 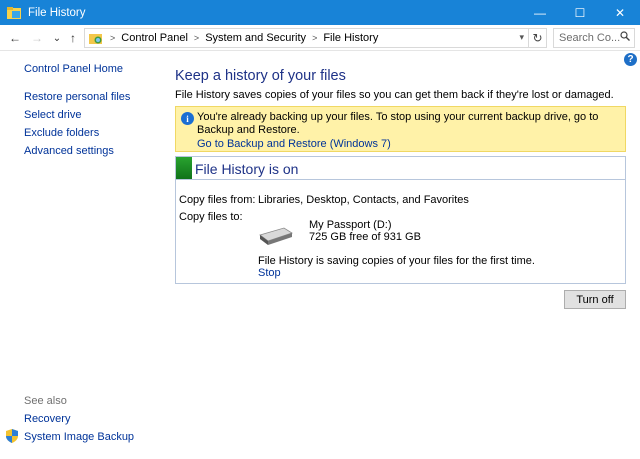 I want to click on status-heading: File History is on, so click(x=247, y=169).